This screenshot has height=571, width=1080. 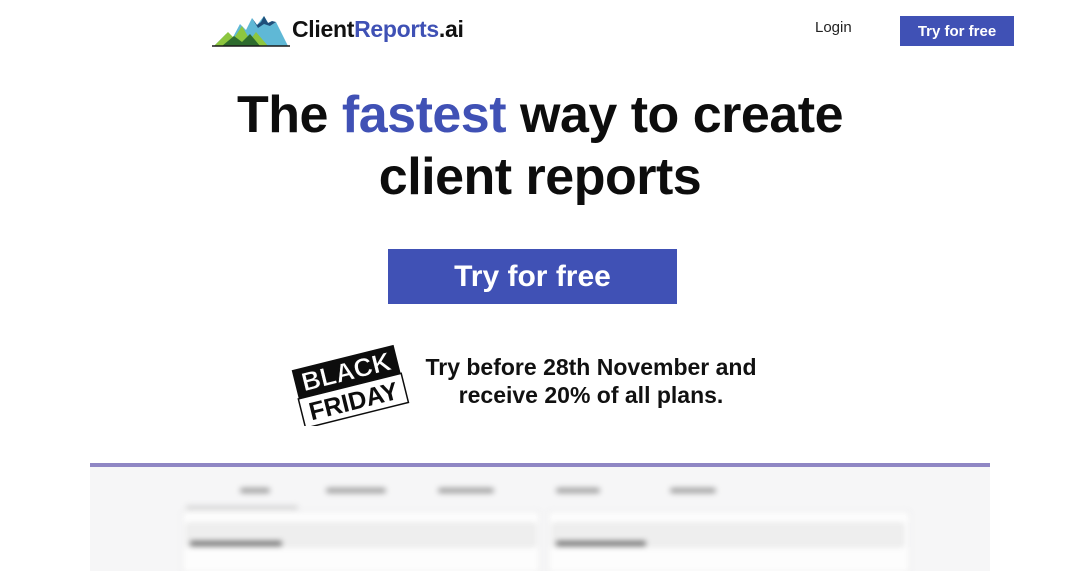 What do you see at coordinates (532, 276) in the screenshot?
I see `hero-try-for-free-button: Try for free` at bounding box center [532, 276].